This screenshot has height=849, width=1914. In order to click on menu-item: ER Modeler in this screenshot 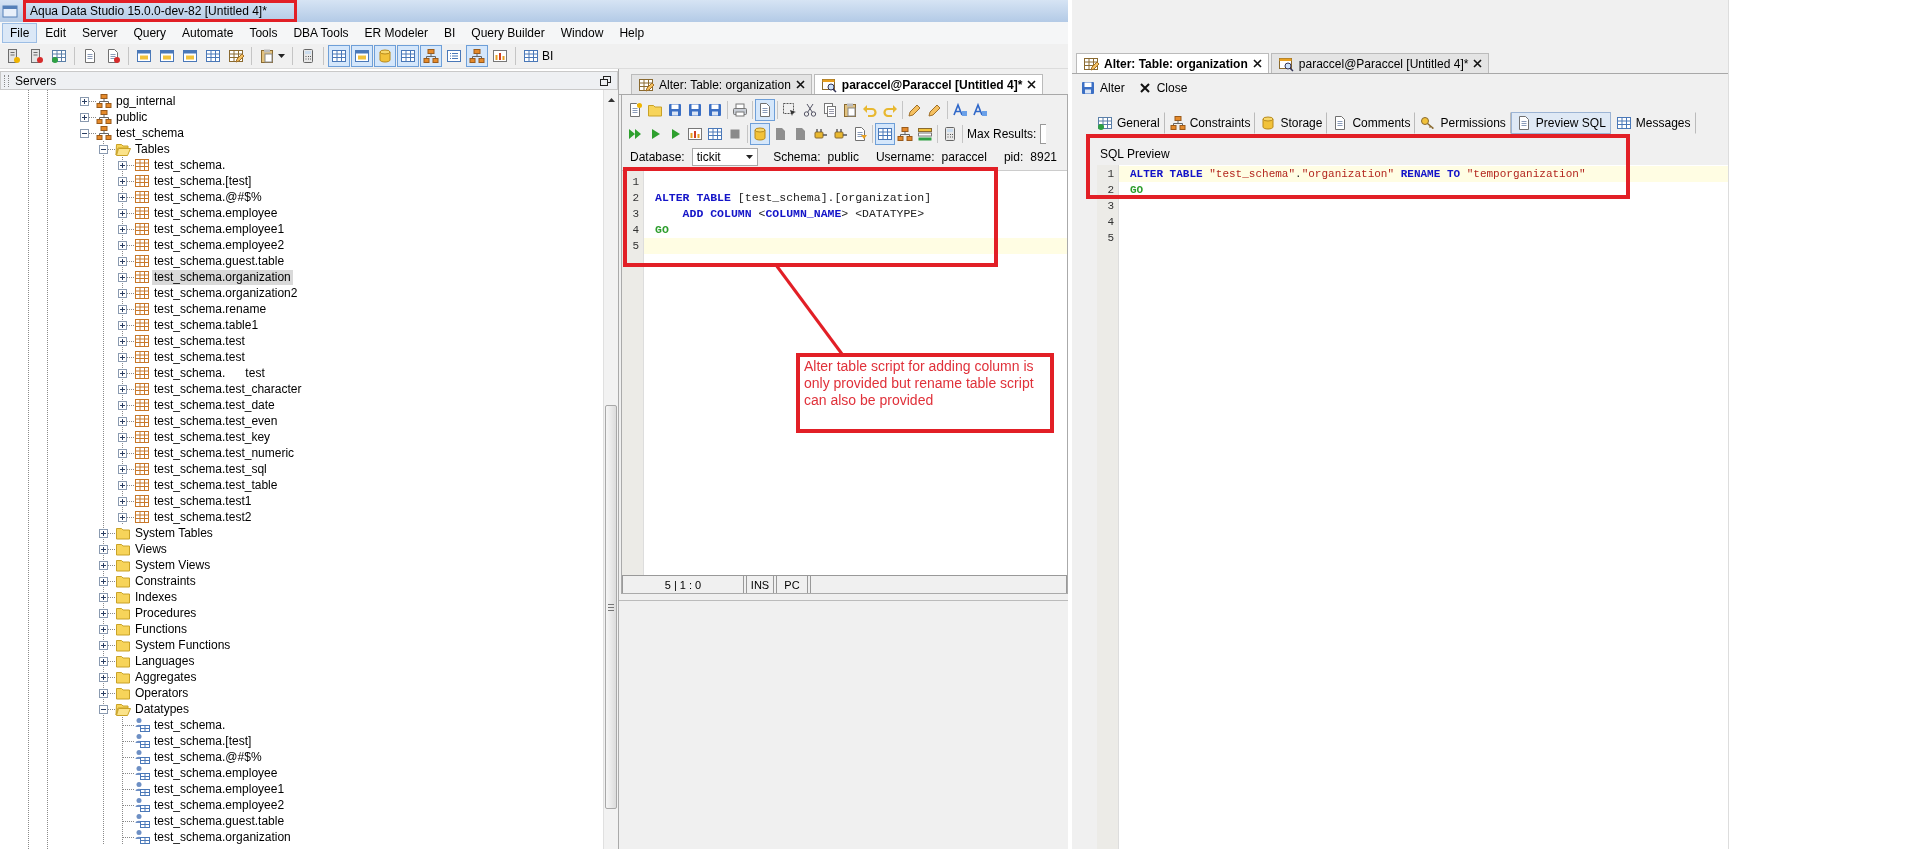, I will do `click(396, 33)`.